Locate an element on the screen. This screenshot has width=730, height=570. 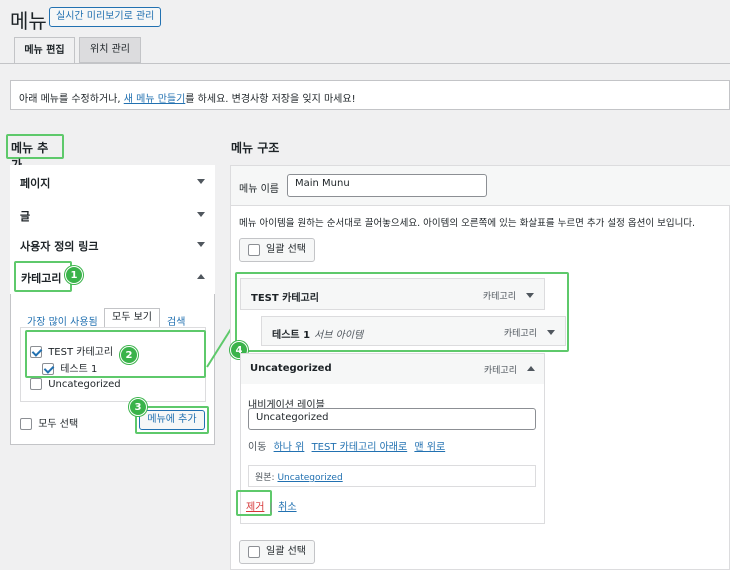
live-preview-button: 실시간 미리보기로 관리 is located at coordinates (105, 17).